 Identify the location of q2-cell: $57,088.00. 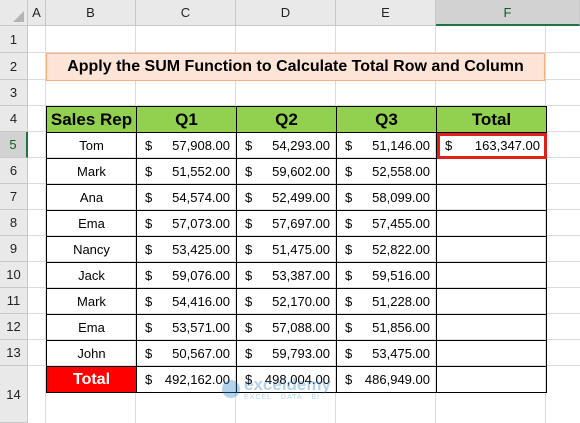
(286, 327).